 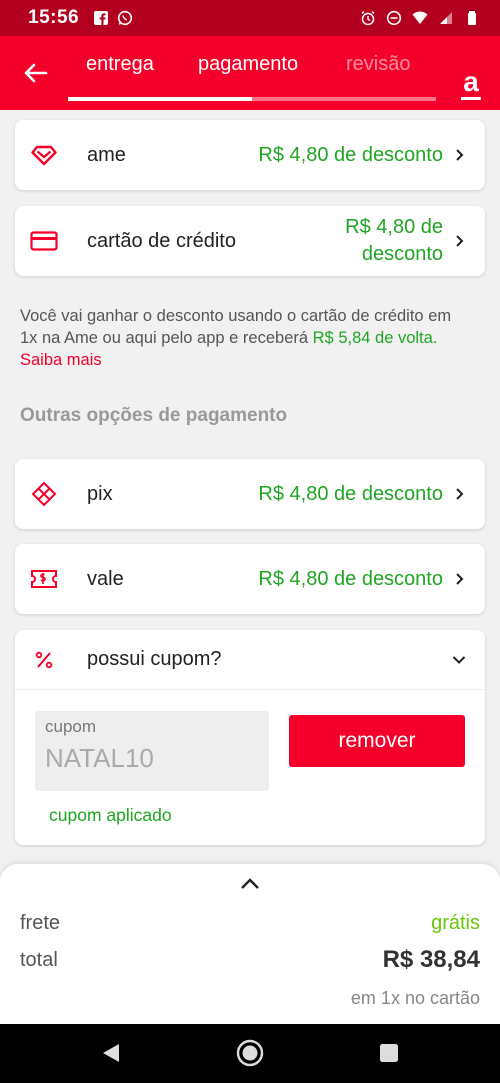 What do you see at coordinates (378, 64) in the screenshot?
I see `tab-revisao: revisão` at bounding box center [378, 64].